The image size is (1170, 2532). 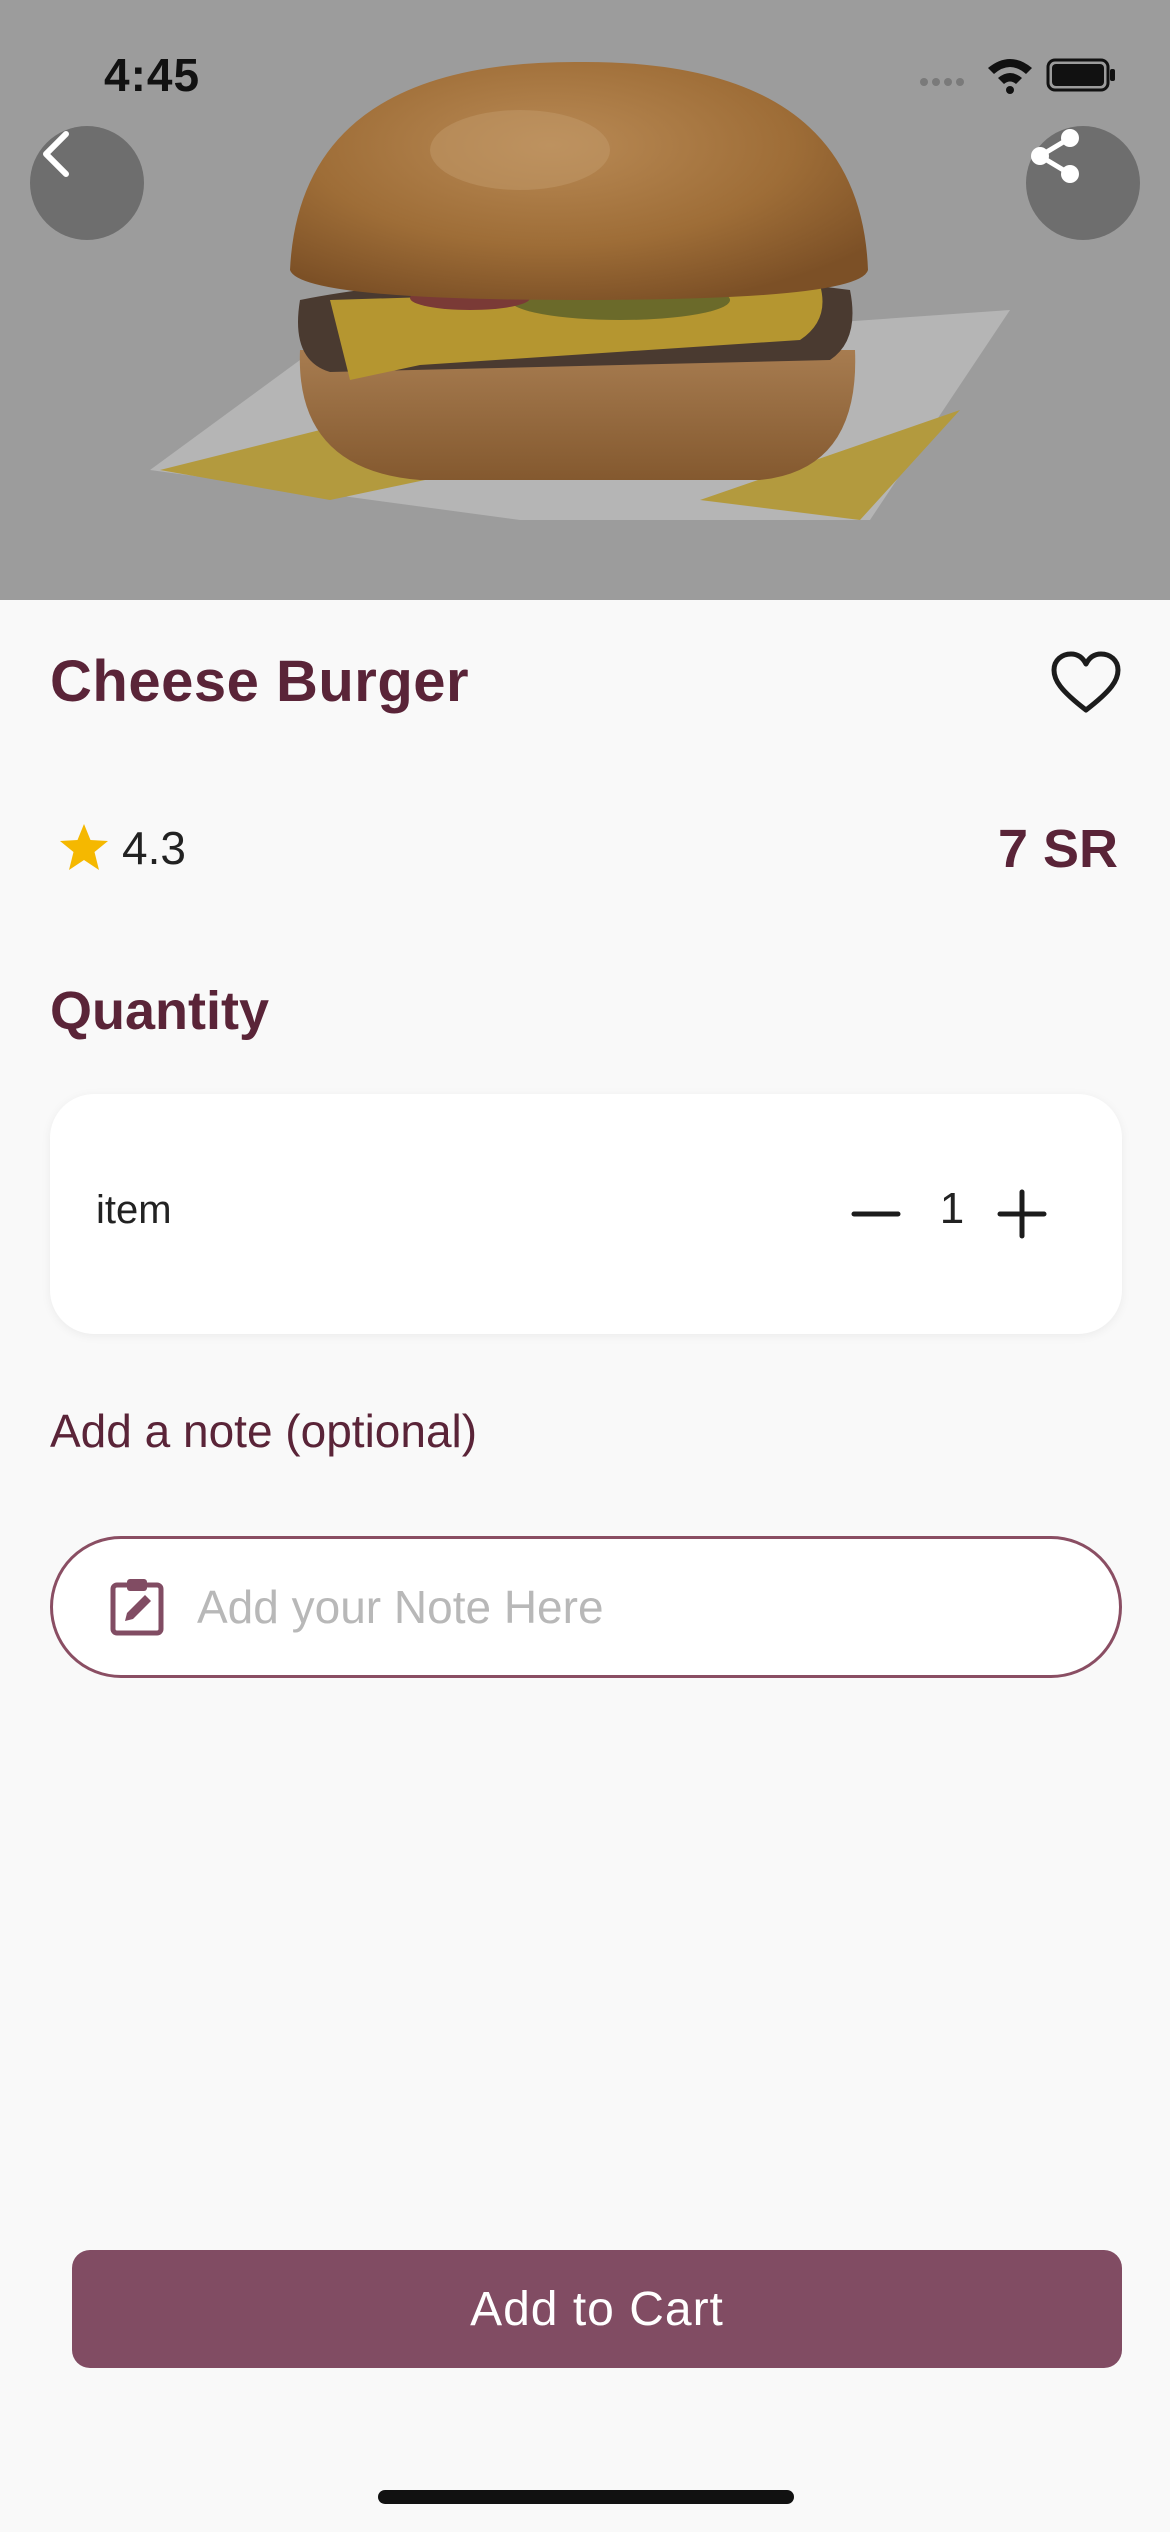 What do you see at coordinates (1055, 156) in the screenshot?
I see `share-icon` at bounding box center [1055, 156].